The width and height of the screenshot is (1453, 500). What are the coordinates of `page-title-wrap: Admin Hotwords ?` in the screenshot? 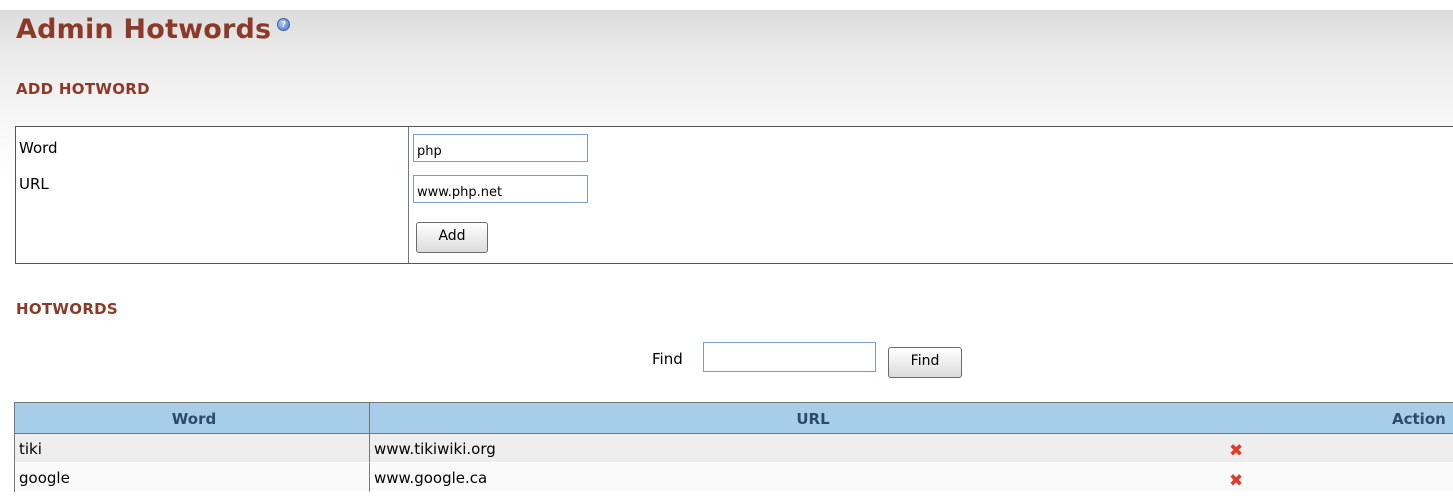 It's located at (153, 29).